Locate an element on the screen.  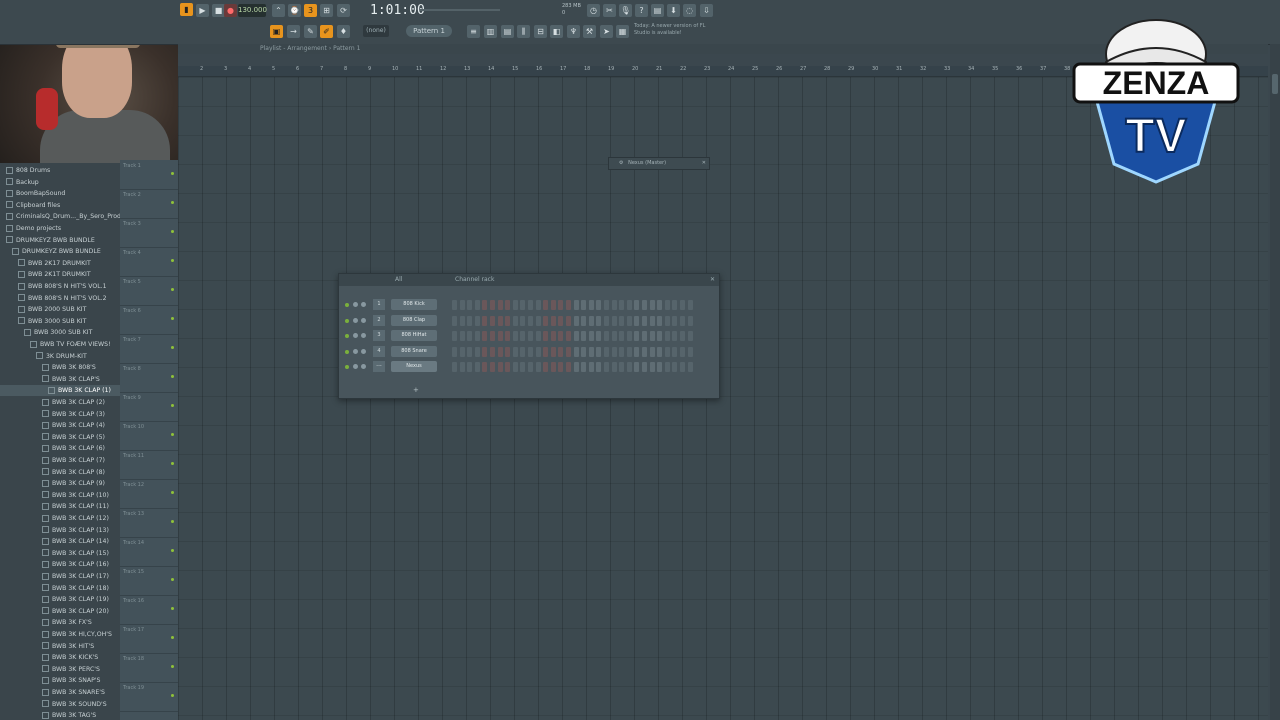
playlist-vertical-scrollbar is located at coordinates (1275, 382).